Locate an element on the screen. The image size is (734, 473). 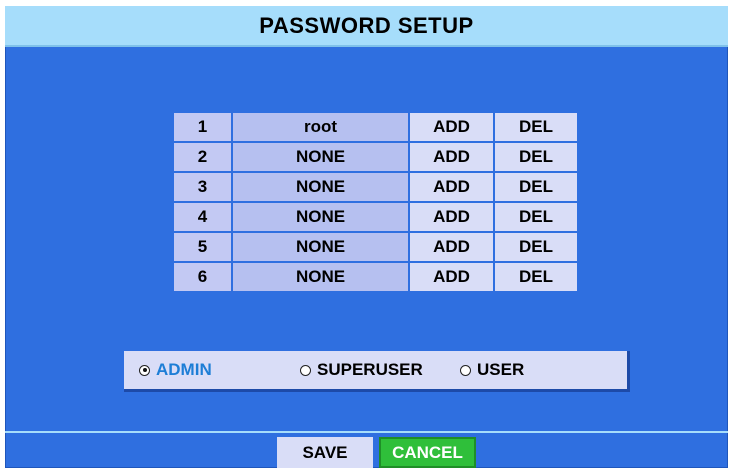
user-level-radio-group: ADMIN SUPERUSER USER is located at coordinates (377, 371).